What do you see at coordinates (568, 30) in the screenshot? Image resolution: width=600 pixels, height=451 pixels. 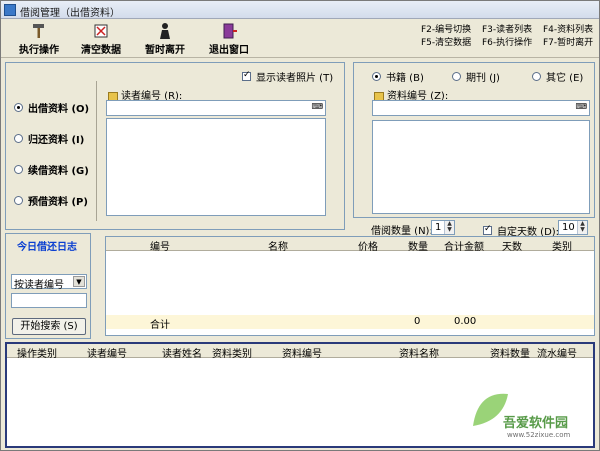 I see `hotkey-f4: F4-资料列表` at bounding box center [568, 30].